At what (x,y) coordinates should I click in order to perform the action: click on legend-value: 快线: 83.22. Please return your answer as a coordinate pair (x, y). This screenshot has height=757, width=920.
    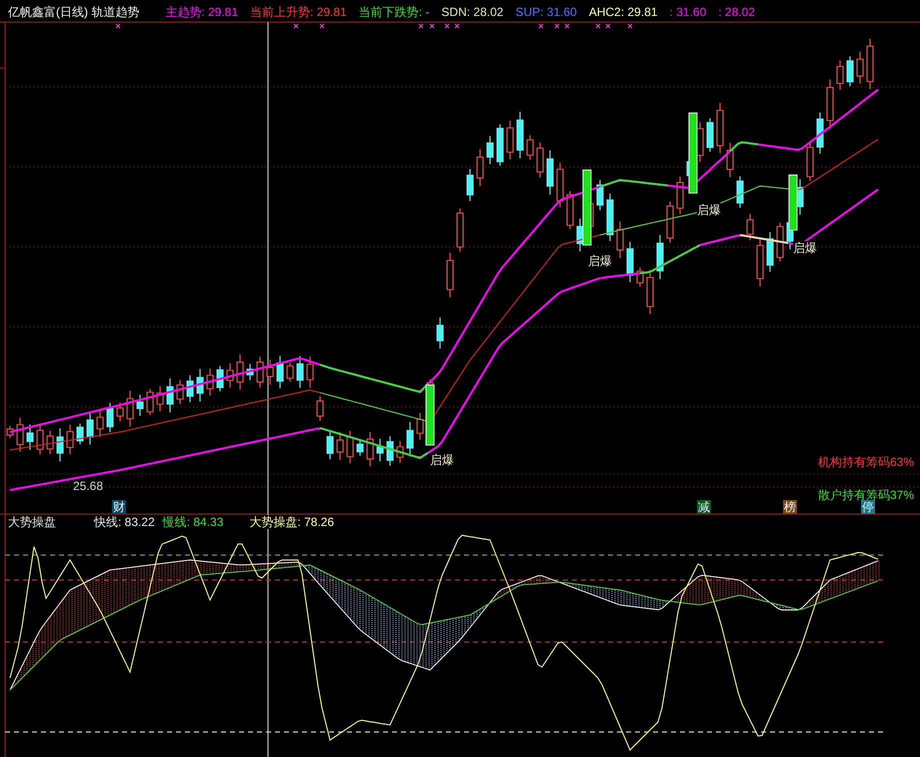
    Looking at the image, I should click on (124, 522).